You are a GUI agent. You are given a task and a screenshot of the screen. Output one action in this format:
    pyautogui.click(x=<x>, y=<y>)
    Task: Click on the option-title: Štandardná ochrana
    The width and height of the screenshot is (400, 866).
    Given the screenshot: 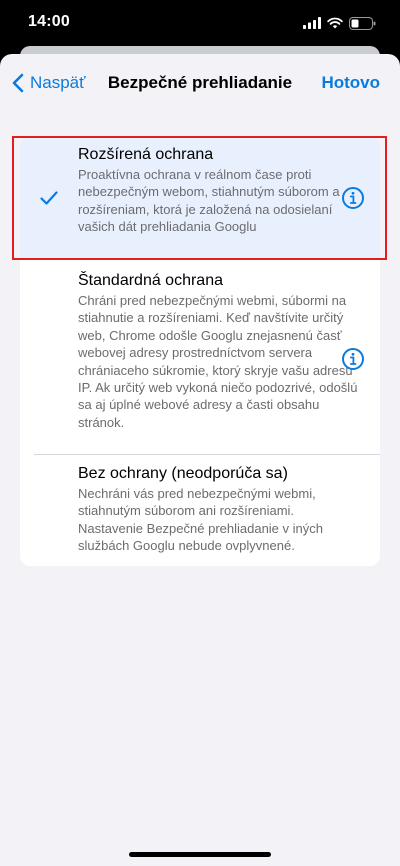 What is the action you would take?
    pyautogui.click(x=150, y=280)
    